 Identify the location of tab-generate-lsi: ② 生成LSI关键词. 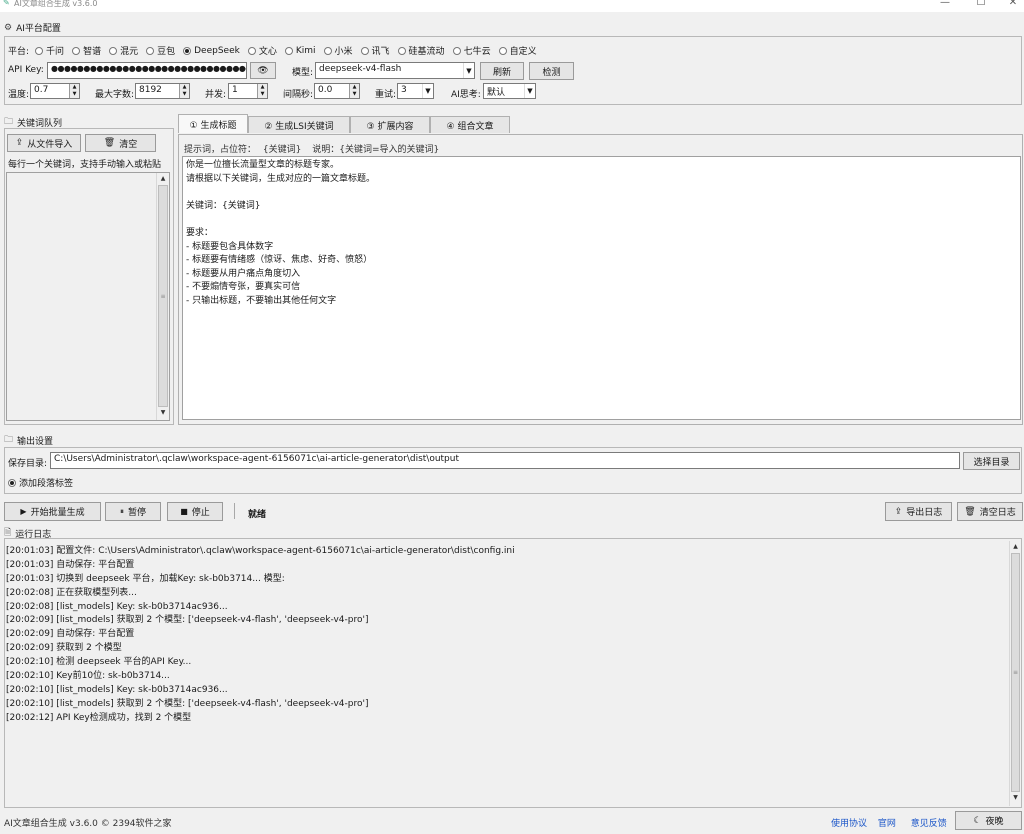
(299, 124).